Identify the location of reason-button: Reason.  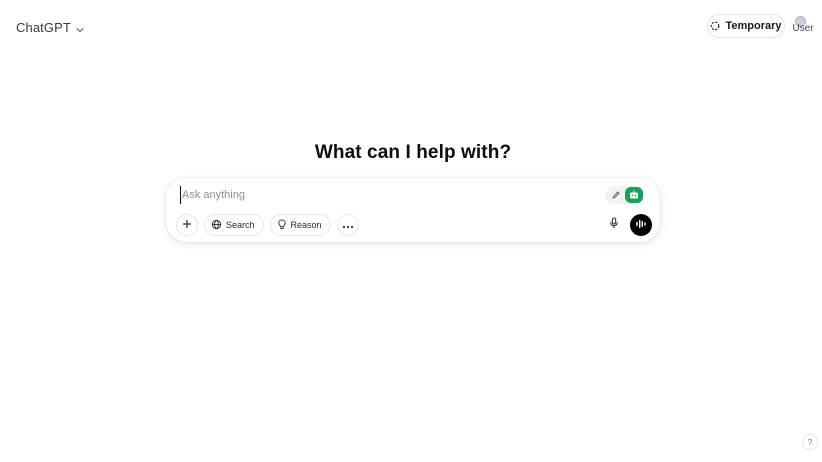
(300, 225).